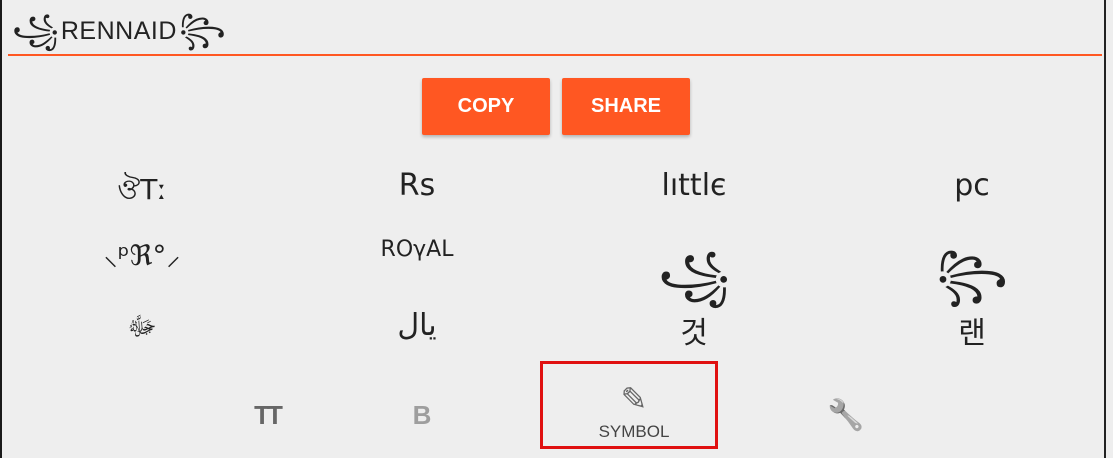  Describe the element at coordinates (35, 30) in the screenshot. I see `decoration-left: ꧁` at that location.